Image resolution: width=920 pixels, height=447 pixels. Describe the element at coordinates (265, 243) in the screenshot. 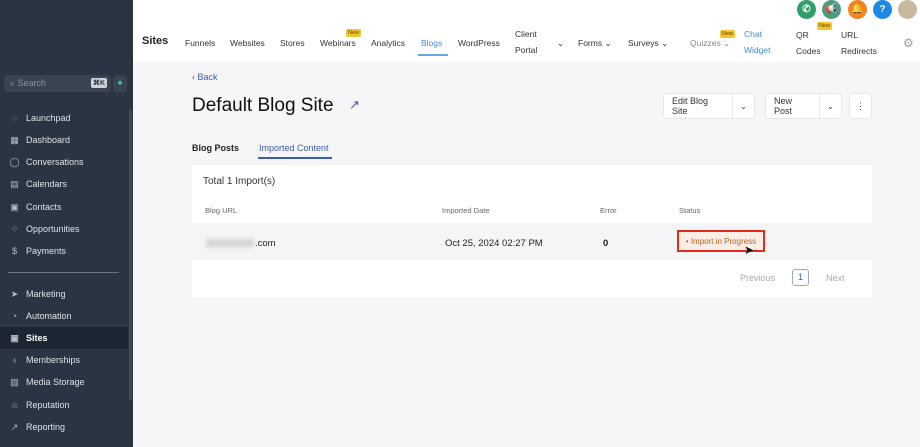

I see `blog-url-suffix: .com` at that location.